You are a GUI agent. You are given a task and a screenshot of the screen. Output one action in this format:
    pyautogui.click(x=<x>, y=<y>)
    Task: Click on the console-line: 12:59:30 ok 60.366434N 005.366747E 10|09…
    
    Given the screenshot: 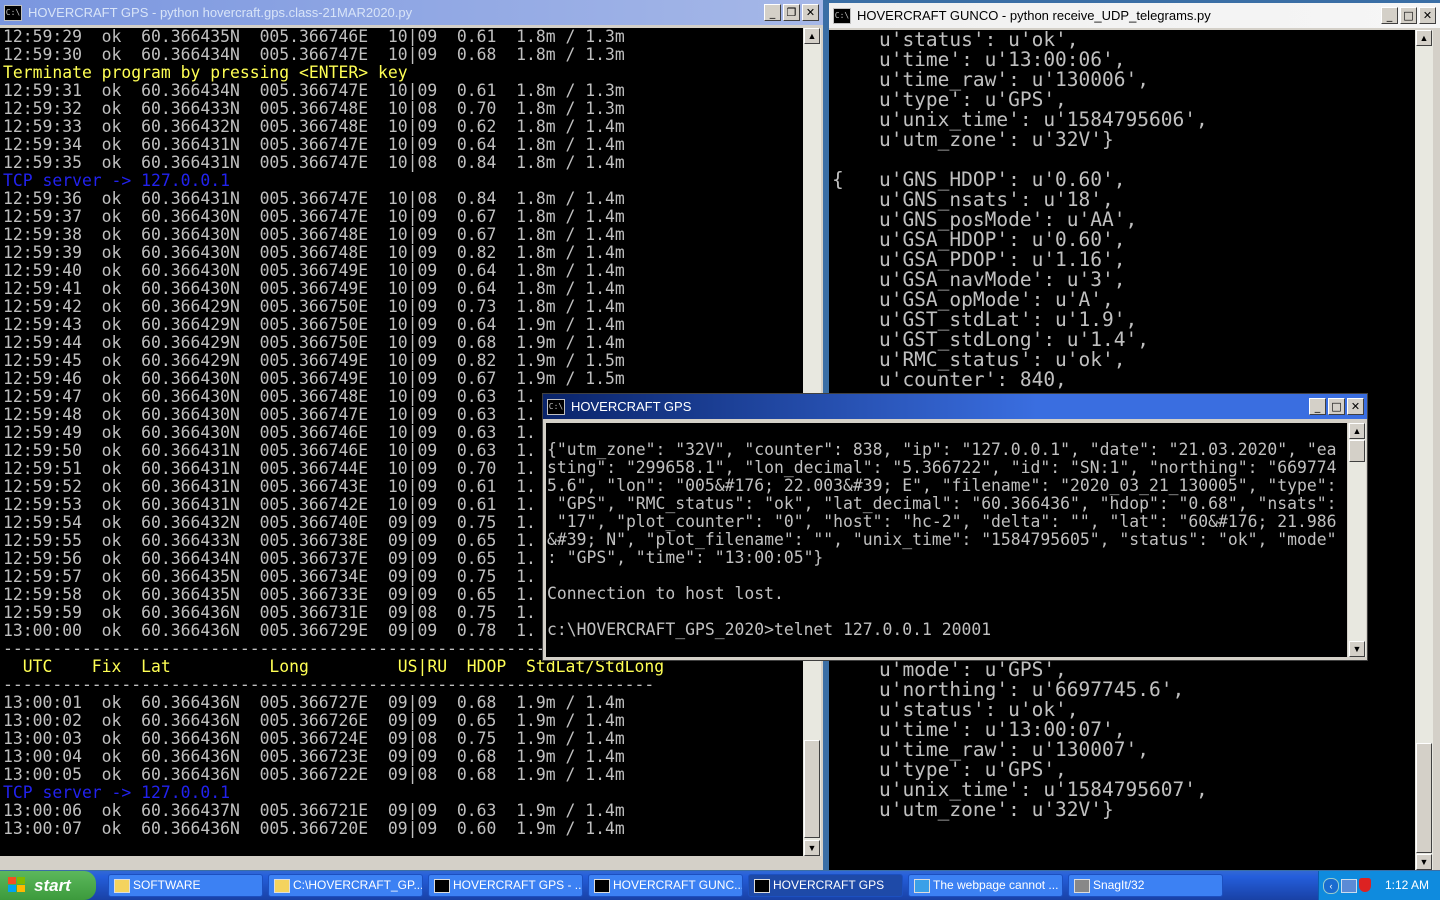 What is the action you would take?
    pyautogui.click(x=314, y=54)
    